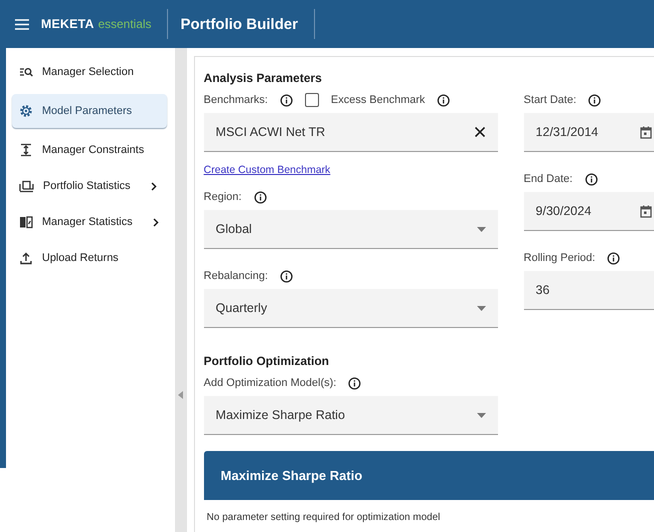  Describe the element at coordinates (67, 24) in the screenshot. I see `brand-name: MEKETA` at that location.